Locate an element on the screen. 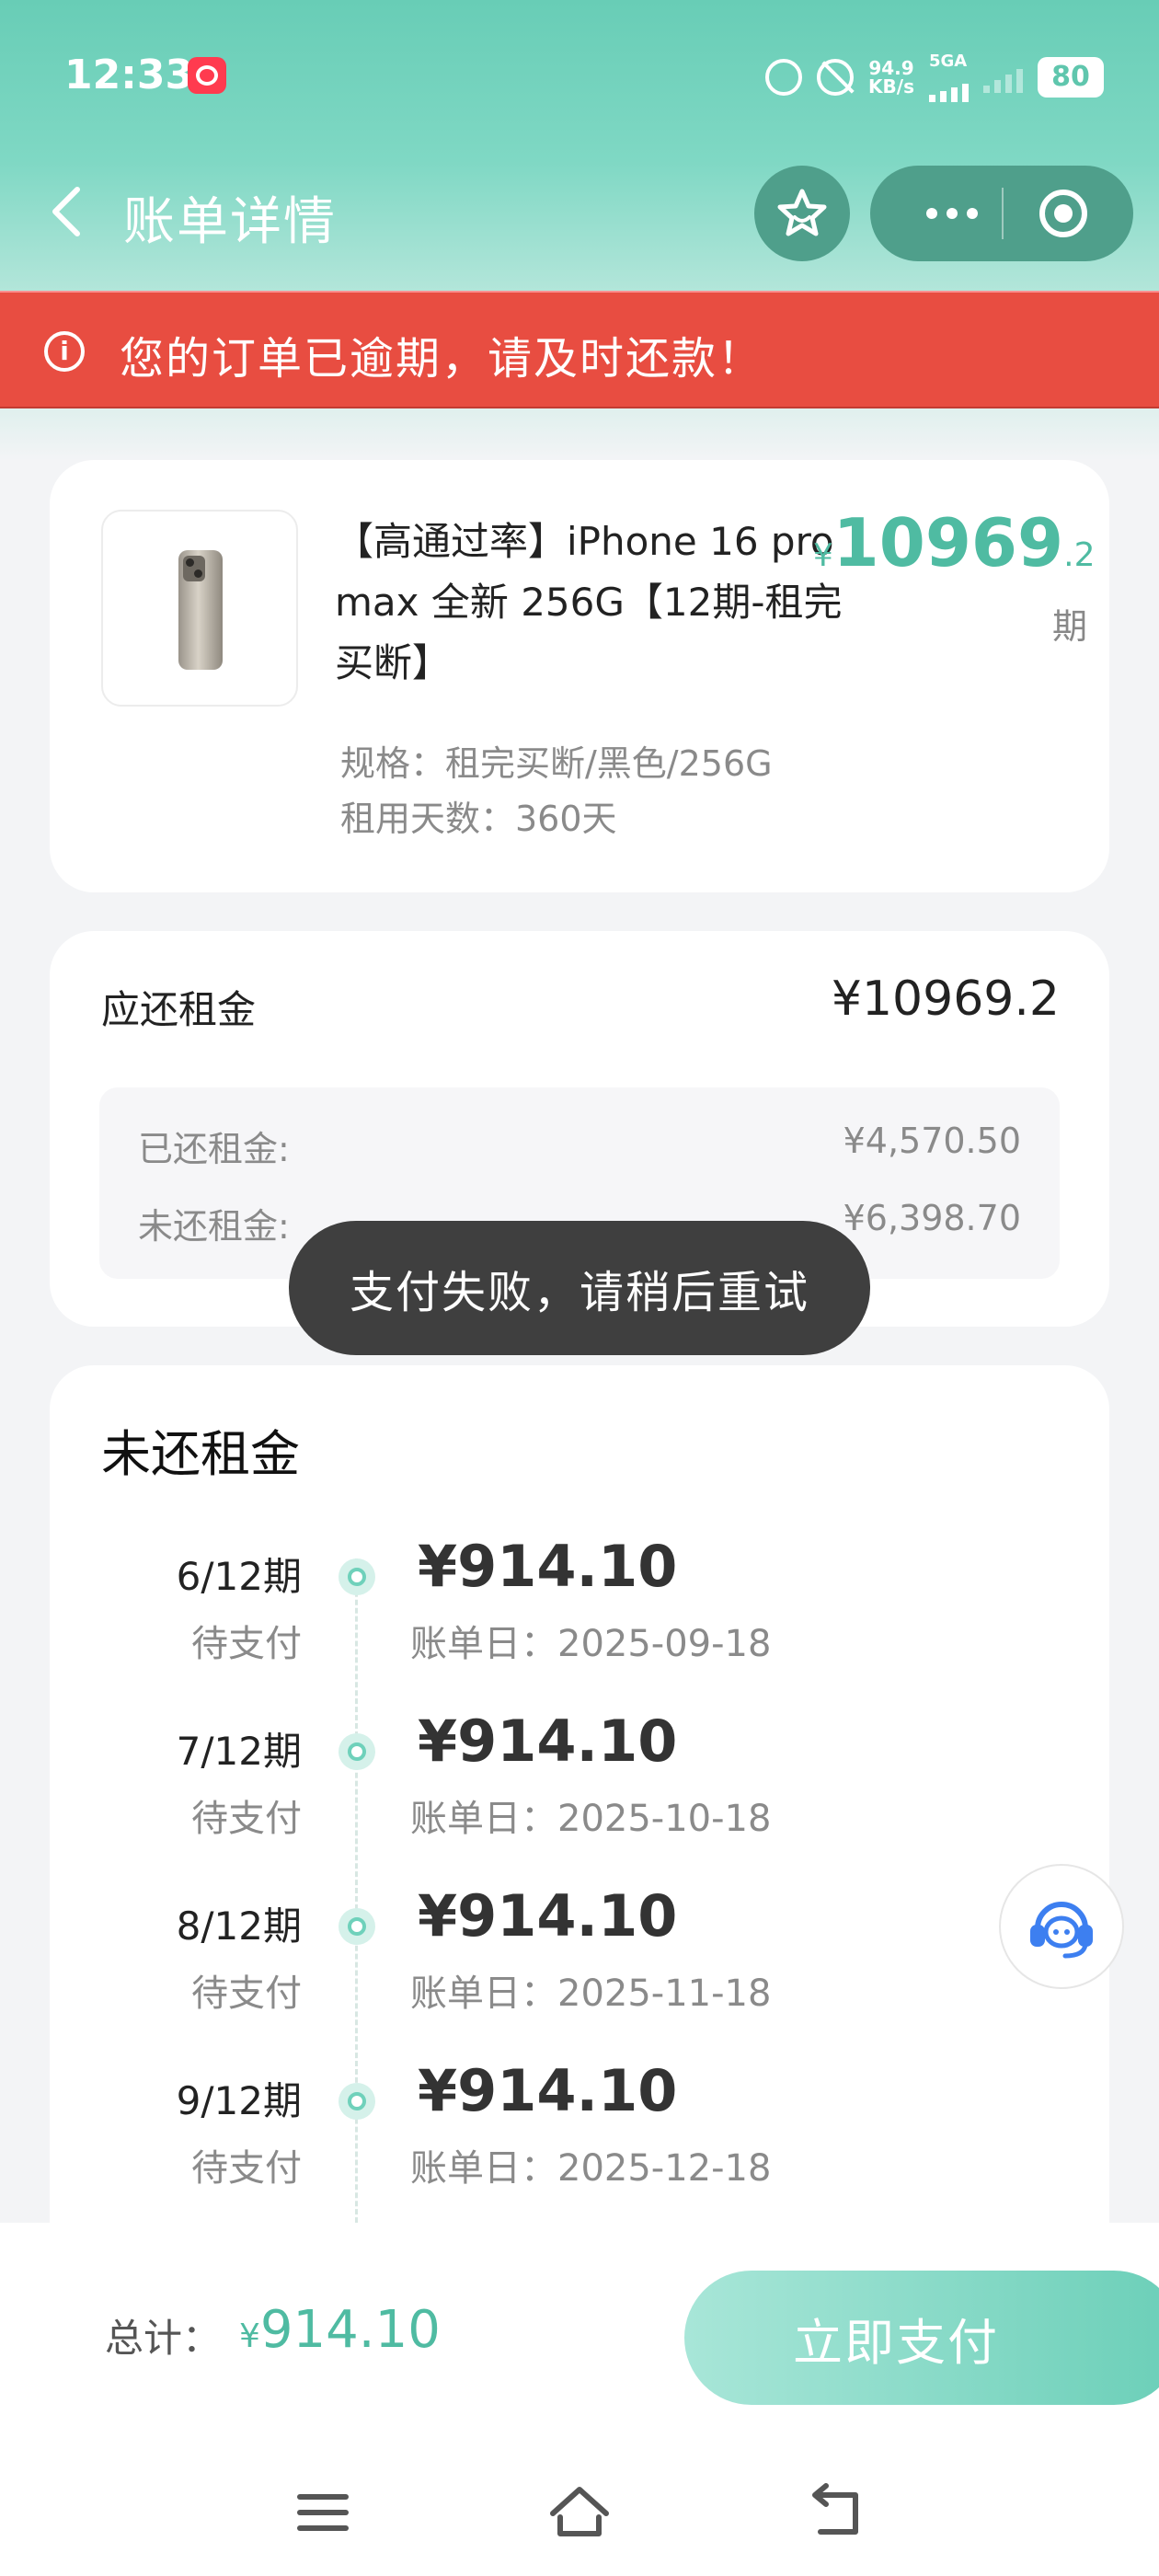  star-icon is located at coordinates (802, 212).